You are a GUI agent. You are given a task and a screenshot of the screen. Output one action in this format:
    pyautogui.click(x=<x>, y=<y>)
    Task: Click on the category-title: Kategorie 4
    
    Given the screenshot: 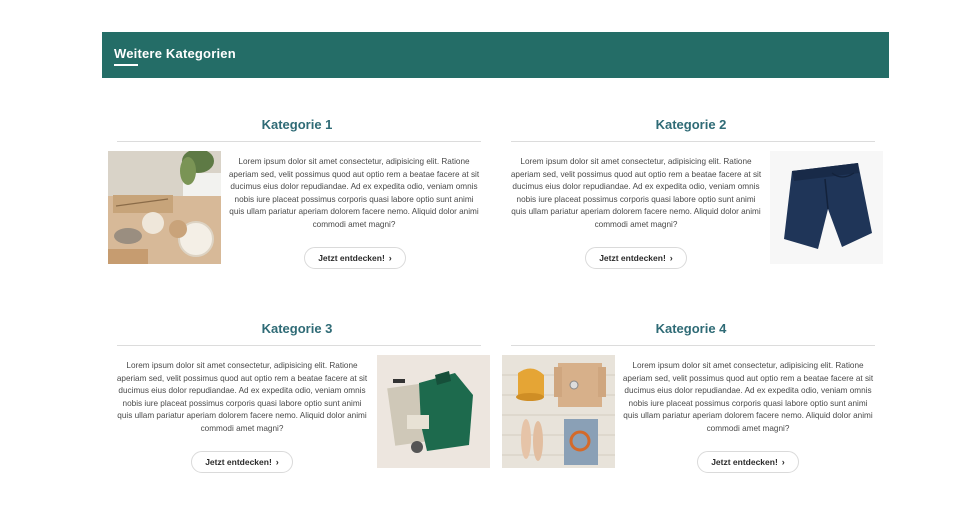 What is the action you would take?
    pyautogui.click(x=691, y=328)
    